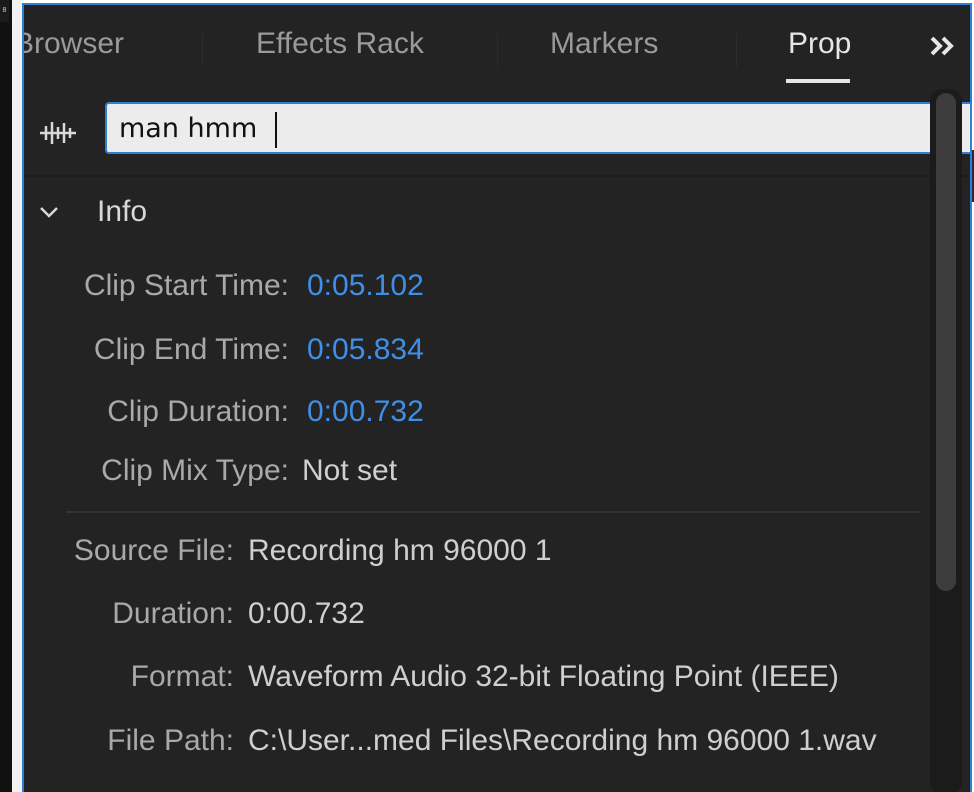 Image resolution: width=974 pixels, height=792 pixels. I want to click on vertical-scrollbar, so click(946, 440).